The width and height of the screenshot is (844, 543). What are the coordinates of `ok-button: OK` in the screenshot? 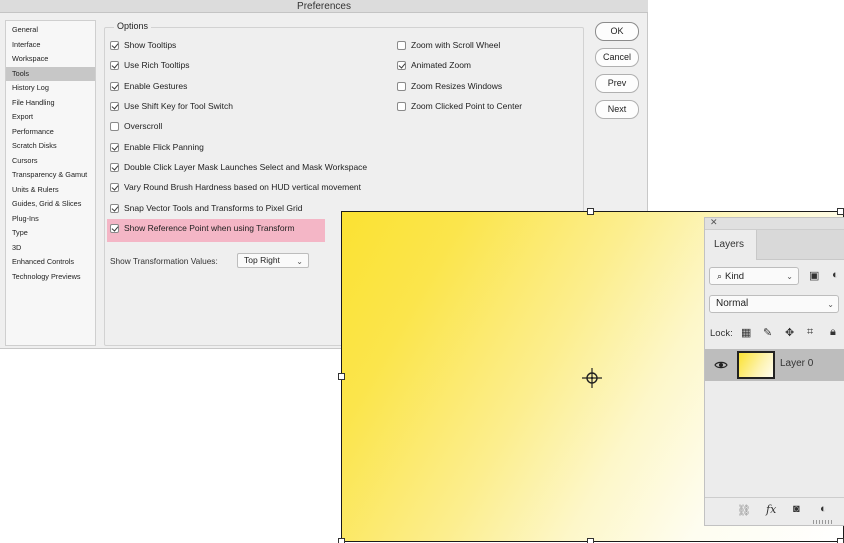 It's located at (617, 31).